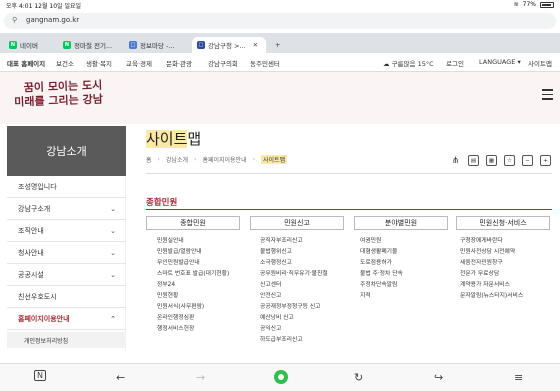 Image resolution: width=560 pixels, height=391 pixels. What do you see at coordinates (30, 45) in the screenshot?
I see `tab-naver: N 네이버` at bounding box center [30, 45].